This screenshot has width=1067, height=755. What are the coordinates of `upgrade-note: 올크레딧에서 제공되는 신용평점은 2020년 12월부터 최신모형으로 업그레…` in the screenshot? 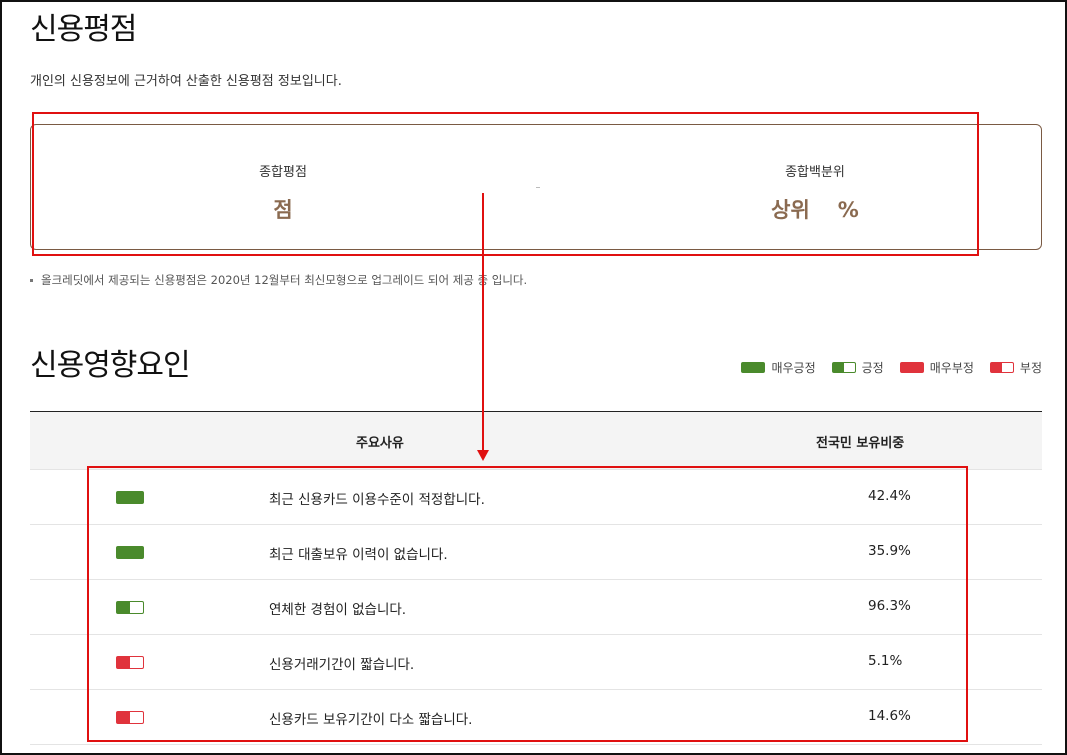 It's located at (278, 280).